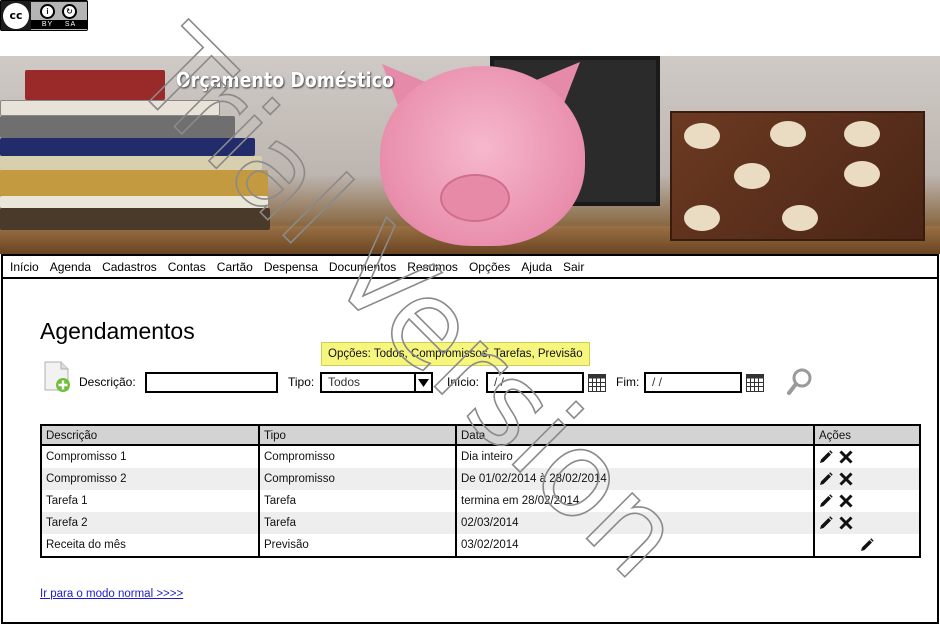  What do you see at coordinates (536, 267) in the screenshot?
I see `nav-item-ajuda: Ajuda` at bounding box center [536, 267].